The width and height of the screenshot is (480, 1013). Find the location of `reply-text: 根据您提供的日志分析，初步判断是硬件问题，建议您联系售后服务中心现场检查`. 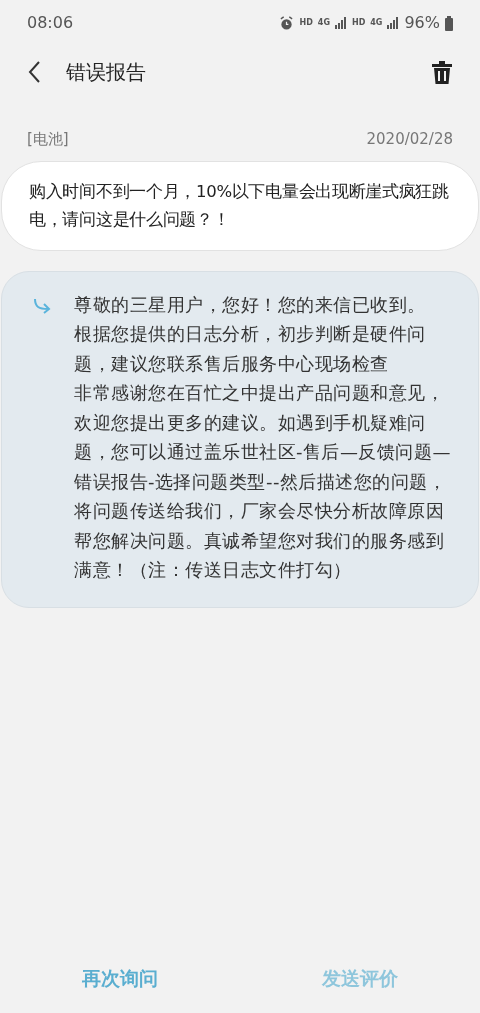

reply-text: 根据您提供的日志分析，初步判断是硬件问题，建议您联系售后服务中心现场检查 is located at coordinates (250, 349).